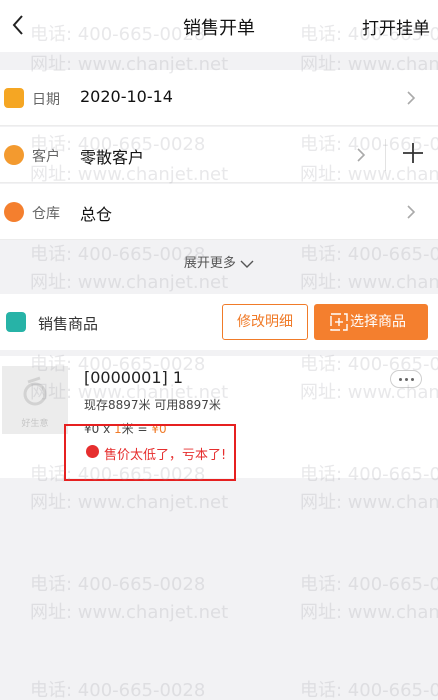 The image size is (438, 700). What do you see at coordinates (152, 405) in the screenshot?
I see `product-stock: 现存8897米 可用8897米` at bounding box center [152, 405].